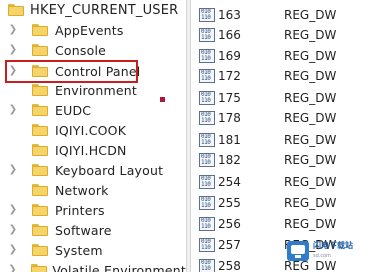  What do you see at coordinates (229, 15) in the screenshot?
I see `value-name: 163` at bounding box center [229, 15].